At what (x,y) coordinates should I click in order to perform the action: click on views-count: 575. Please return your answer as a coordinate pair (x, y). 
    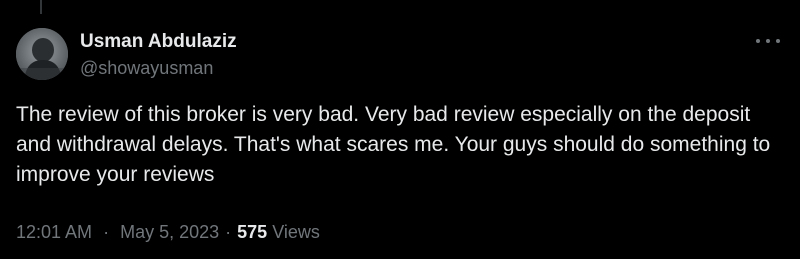
    Looking at the image, I should click on (252, 232).